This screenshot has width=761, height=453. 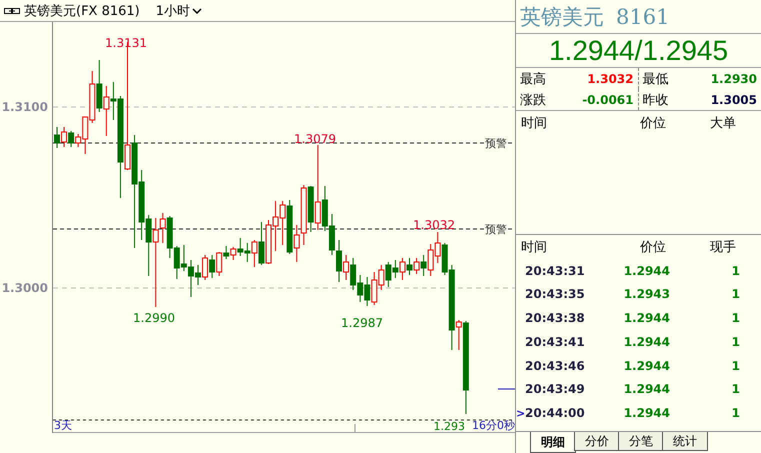 What do you see at coordinates (733, 79) in the screenshot?
I see `stat-value: 1.2930` at bounding box center [733, 79].